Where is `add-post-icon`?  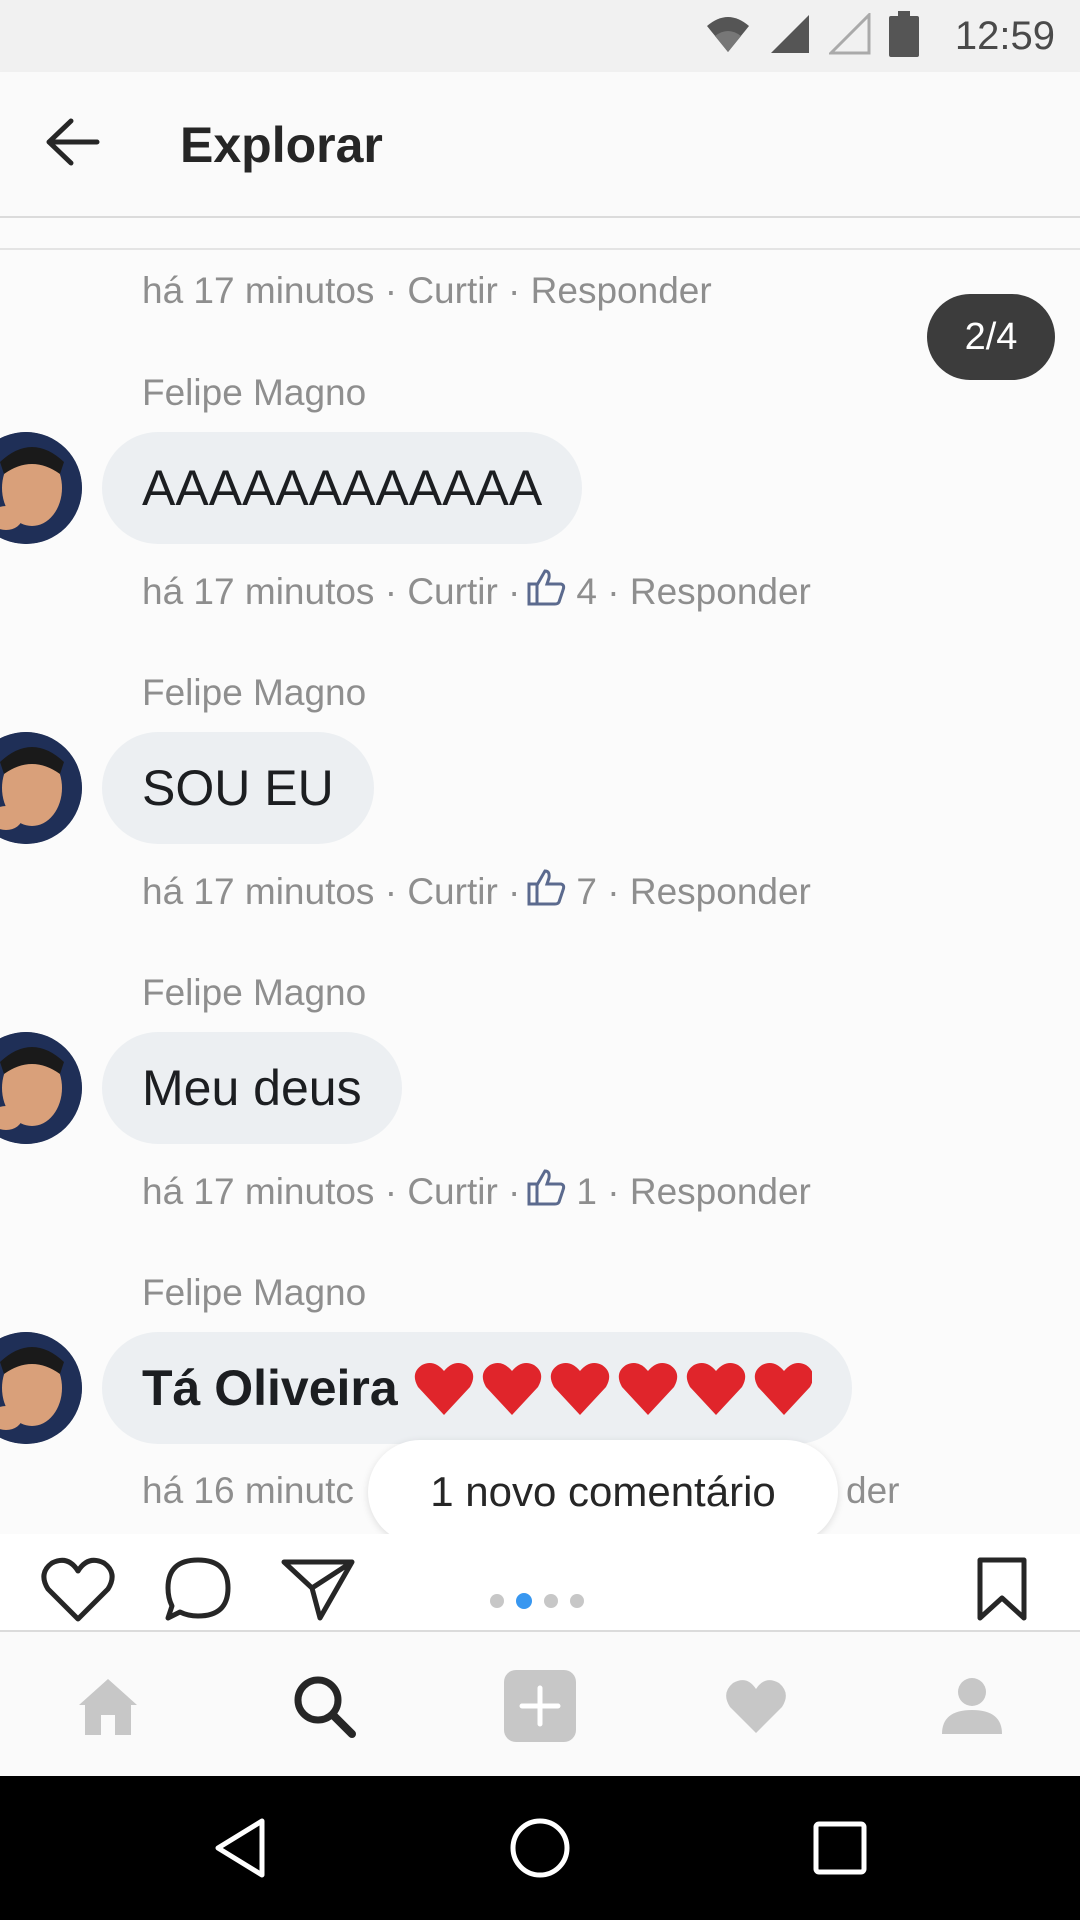
add-post-icon is located at coordinates (540, 1708).